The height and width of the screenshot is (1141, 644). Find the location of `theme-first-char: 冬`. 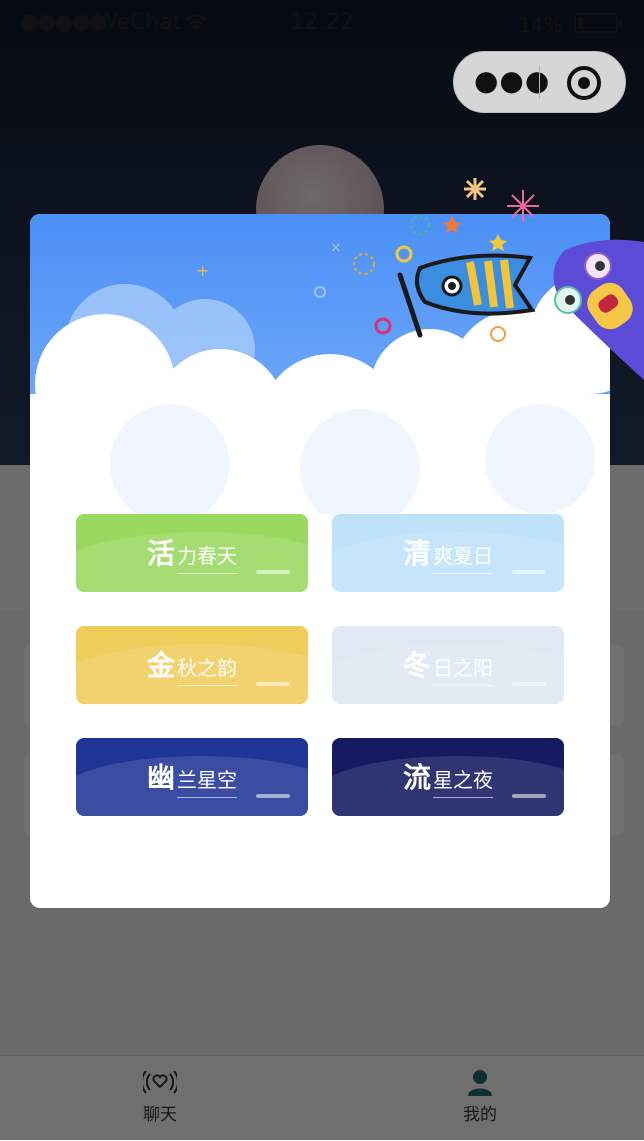

theme-first-char: 冬 is located at coordinates (416, 665).